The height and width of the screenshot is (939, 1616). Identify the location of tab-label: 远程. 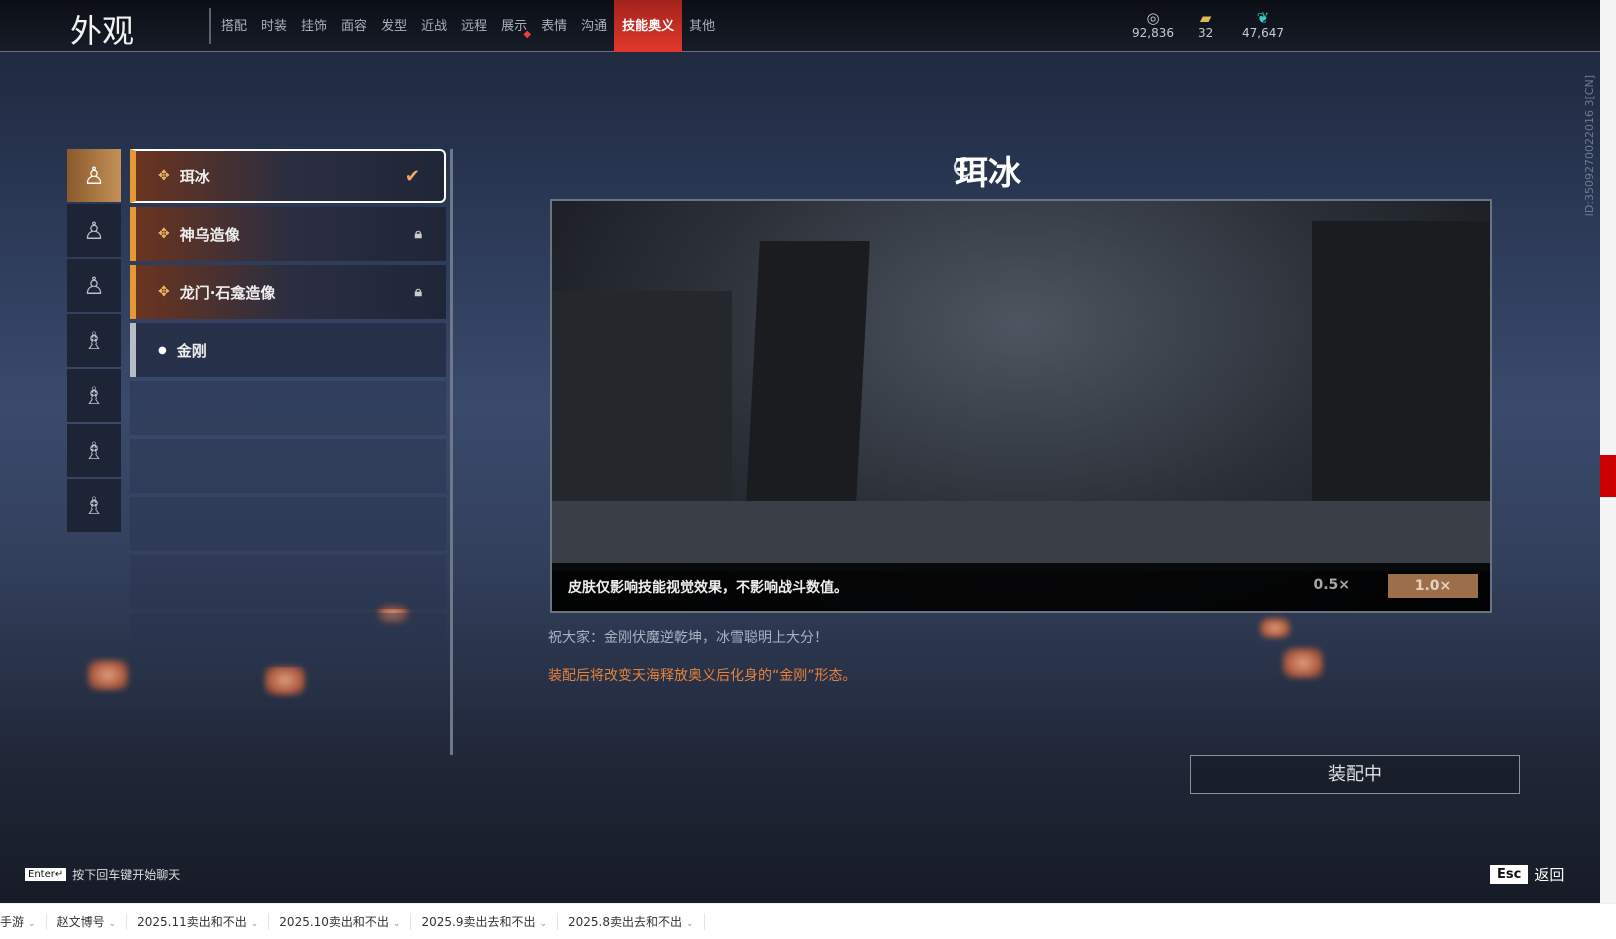
(474, 26).